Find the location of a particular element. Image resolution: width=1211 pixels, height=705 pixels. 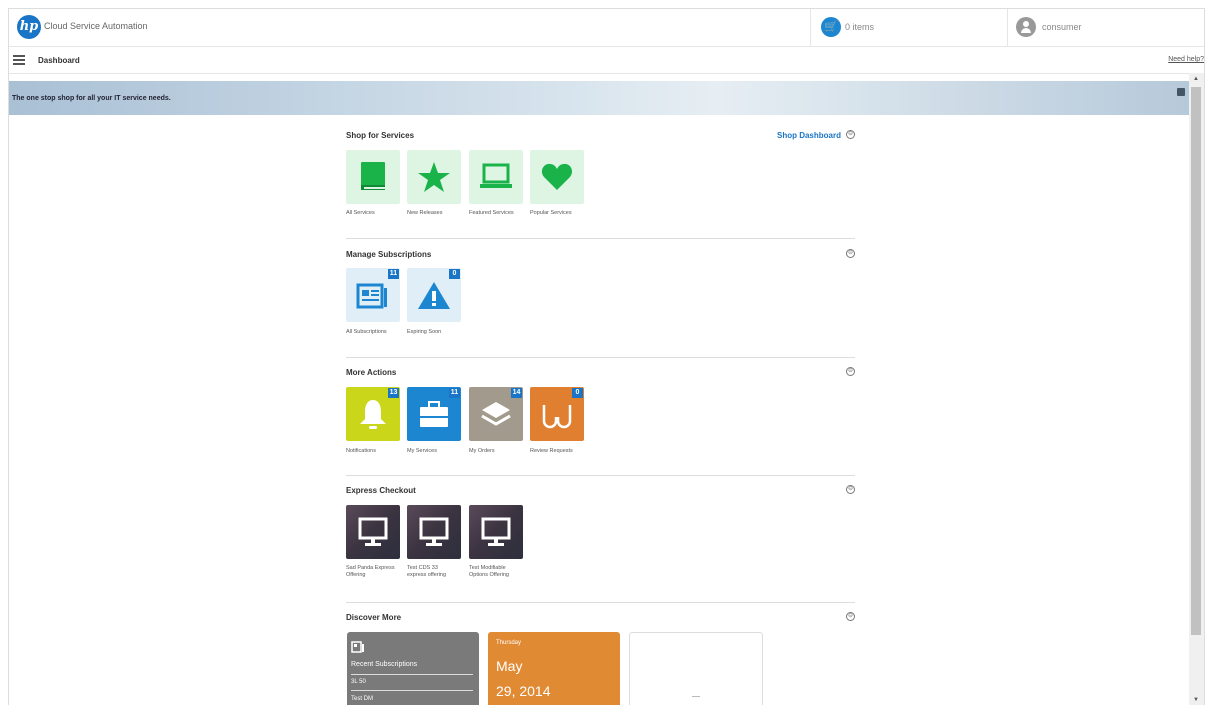

breadcrumb: Dashboard is located at coordinates (59, 60).